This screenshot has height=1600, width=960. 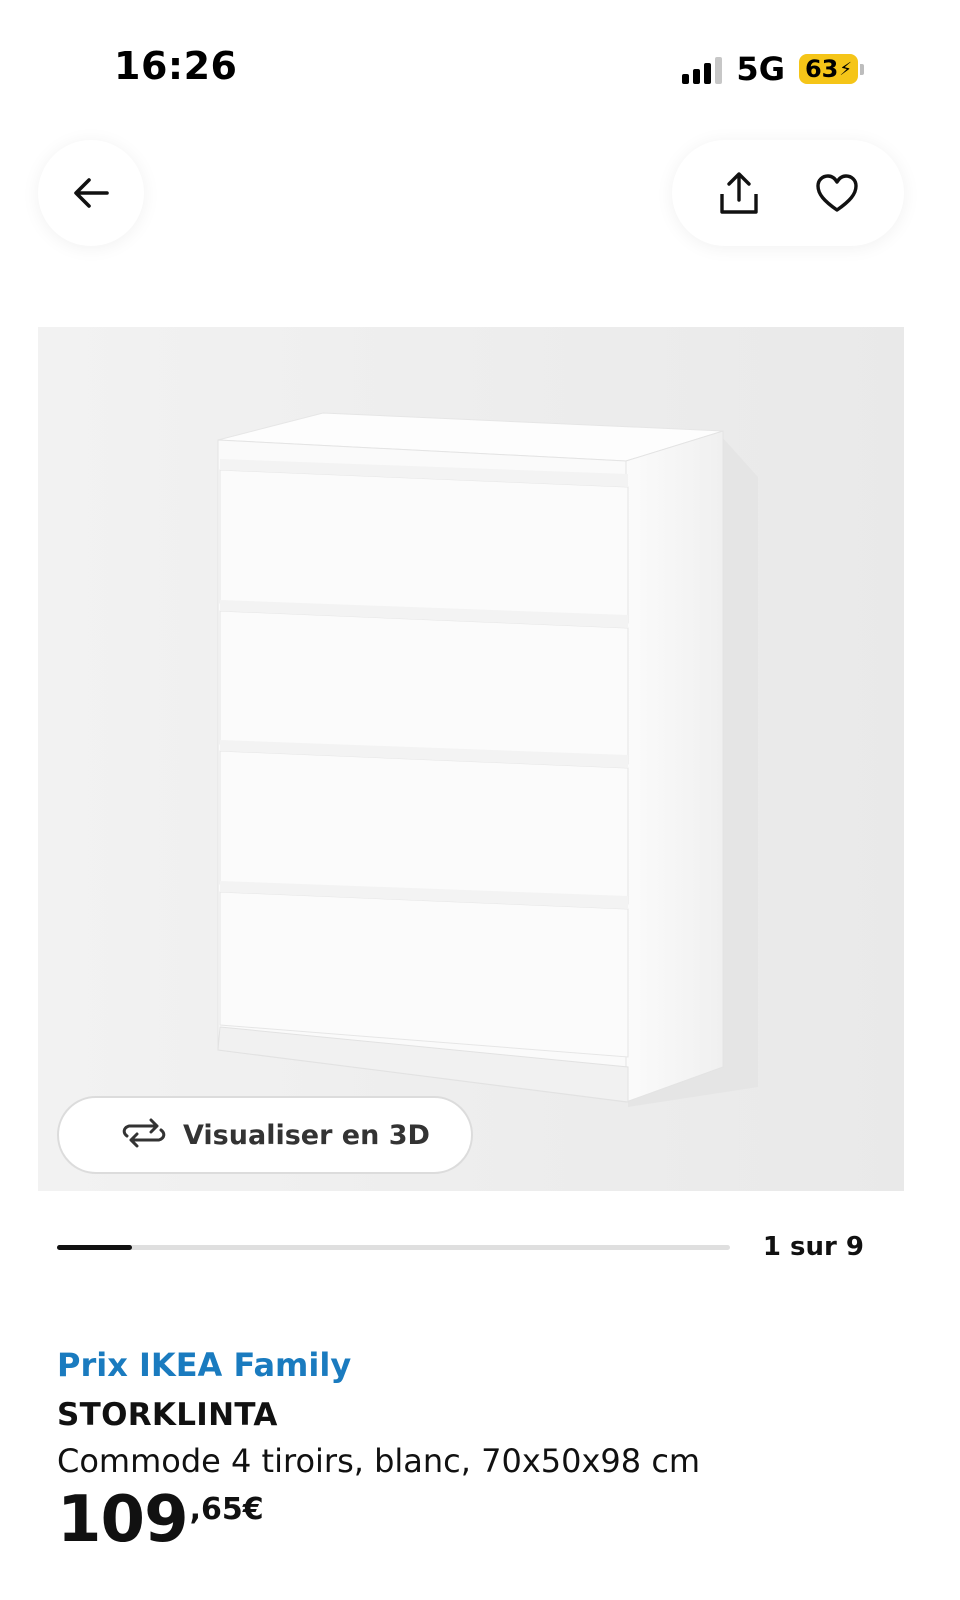 I want to click on product-description: Commode 4 tiroirs, blanc, 70x50x98 cm, so click(x=379, y=1461).